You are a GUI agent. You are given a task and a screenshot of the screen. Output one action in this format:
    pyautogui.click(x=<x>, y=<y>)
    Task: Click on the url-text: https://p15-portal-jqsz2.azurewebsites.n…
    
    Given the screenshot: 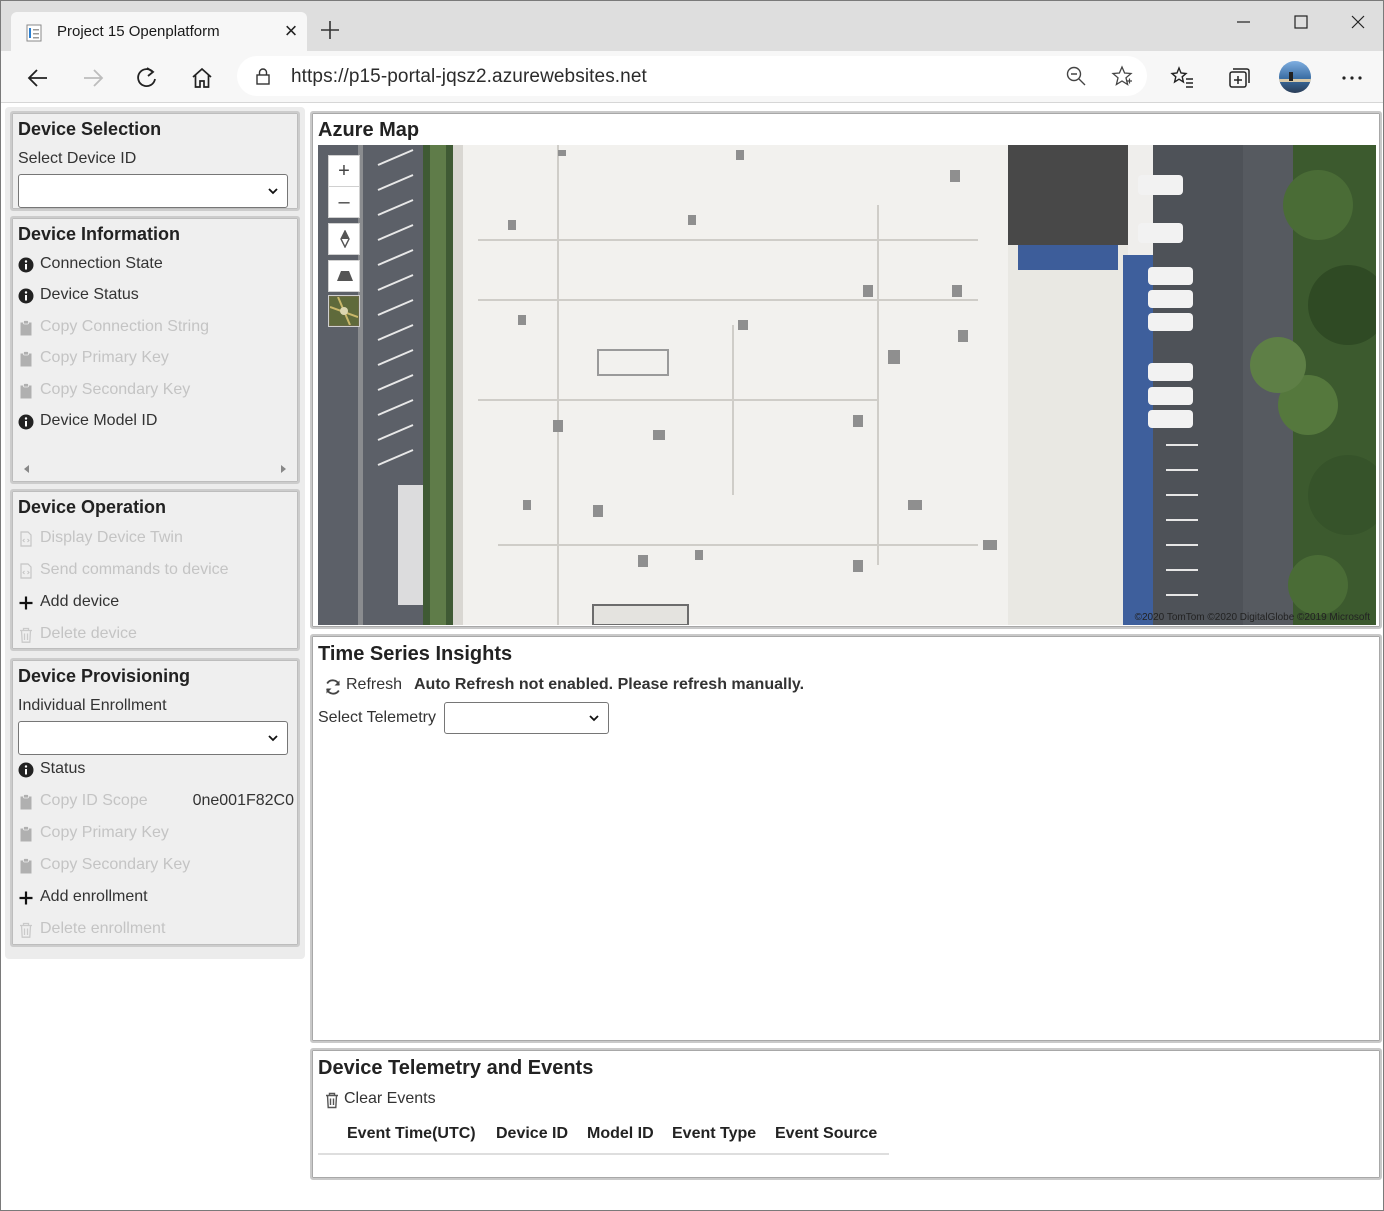 What is the action you would take?
    pyautogui.click(x=469, y=76)
    